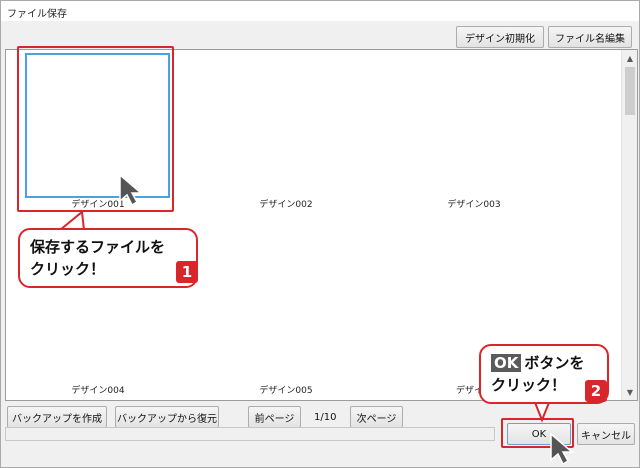 The image size is (640, 468). Describe the element at coordinates (529, 385) in the screenshot. I see `callout2-line2: クリック！` at that location.